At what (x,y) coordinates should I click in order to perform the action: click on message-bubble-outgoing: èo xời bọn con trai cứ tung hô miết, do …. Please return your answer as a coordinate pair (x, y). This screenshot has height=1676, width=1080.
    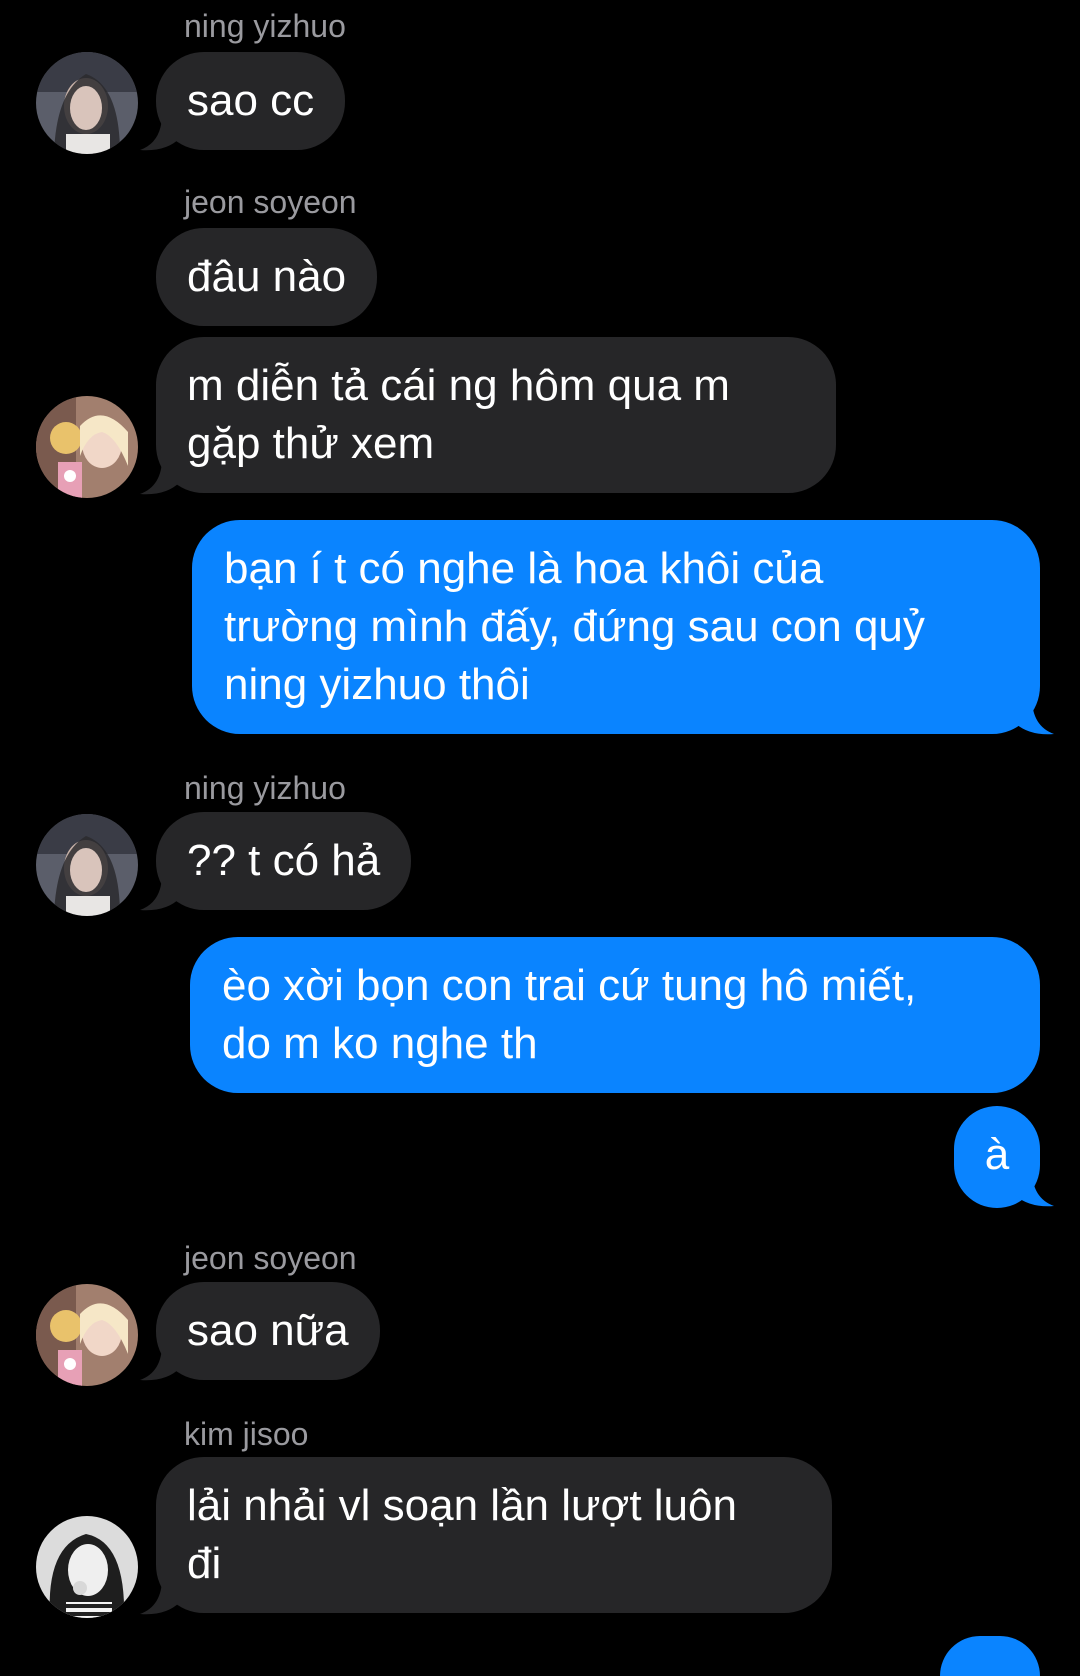
    Looking at the image, I should click on (615, 1015).